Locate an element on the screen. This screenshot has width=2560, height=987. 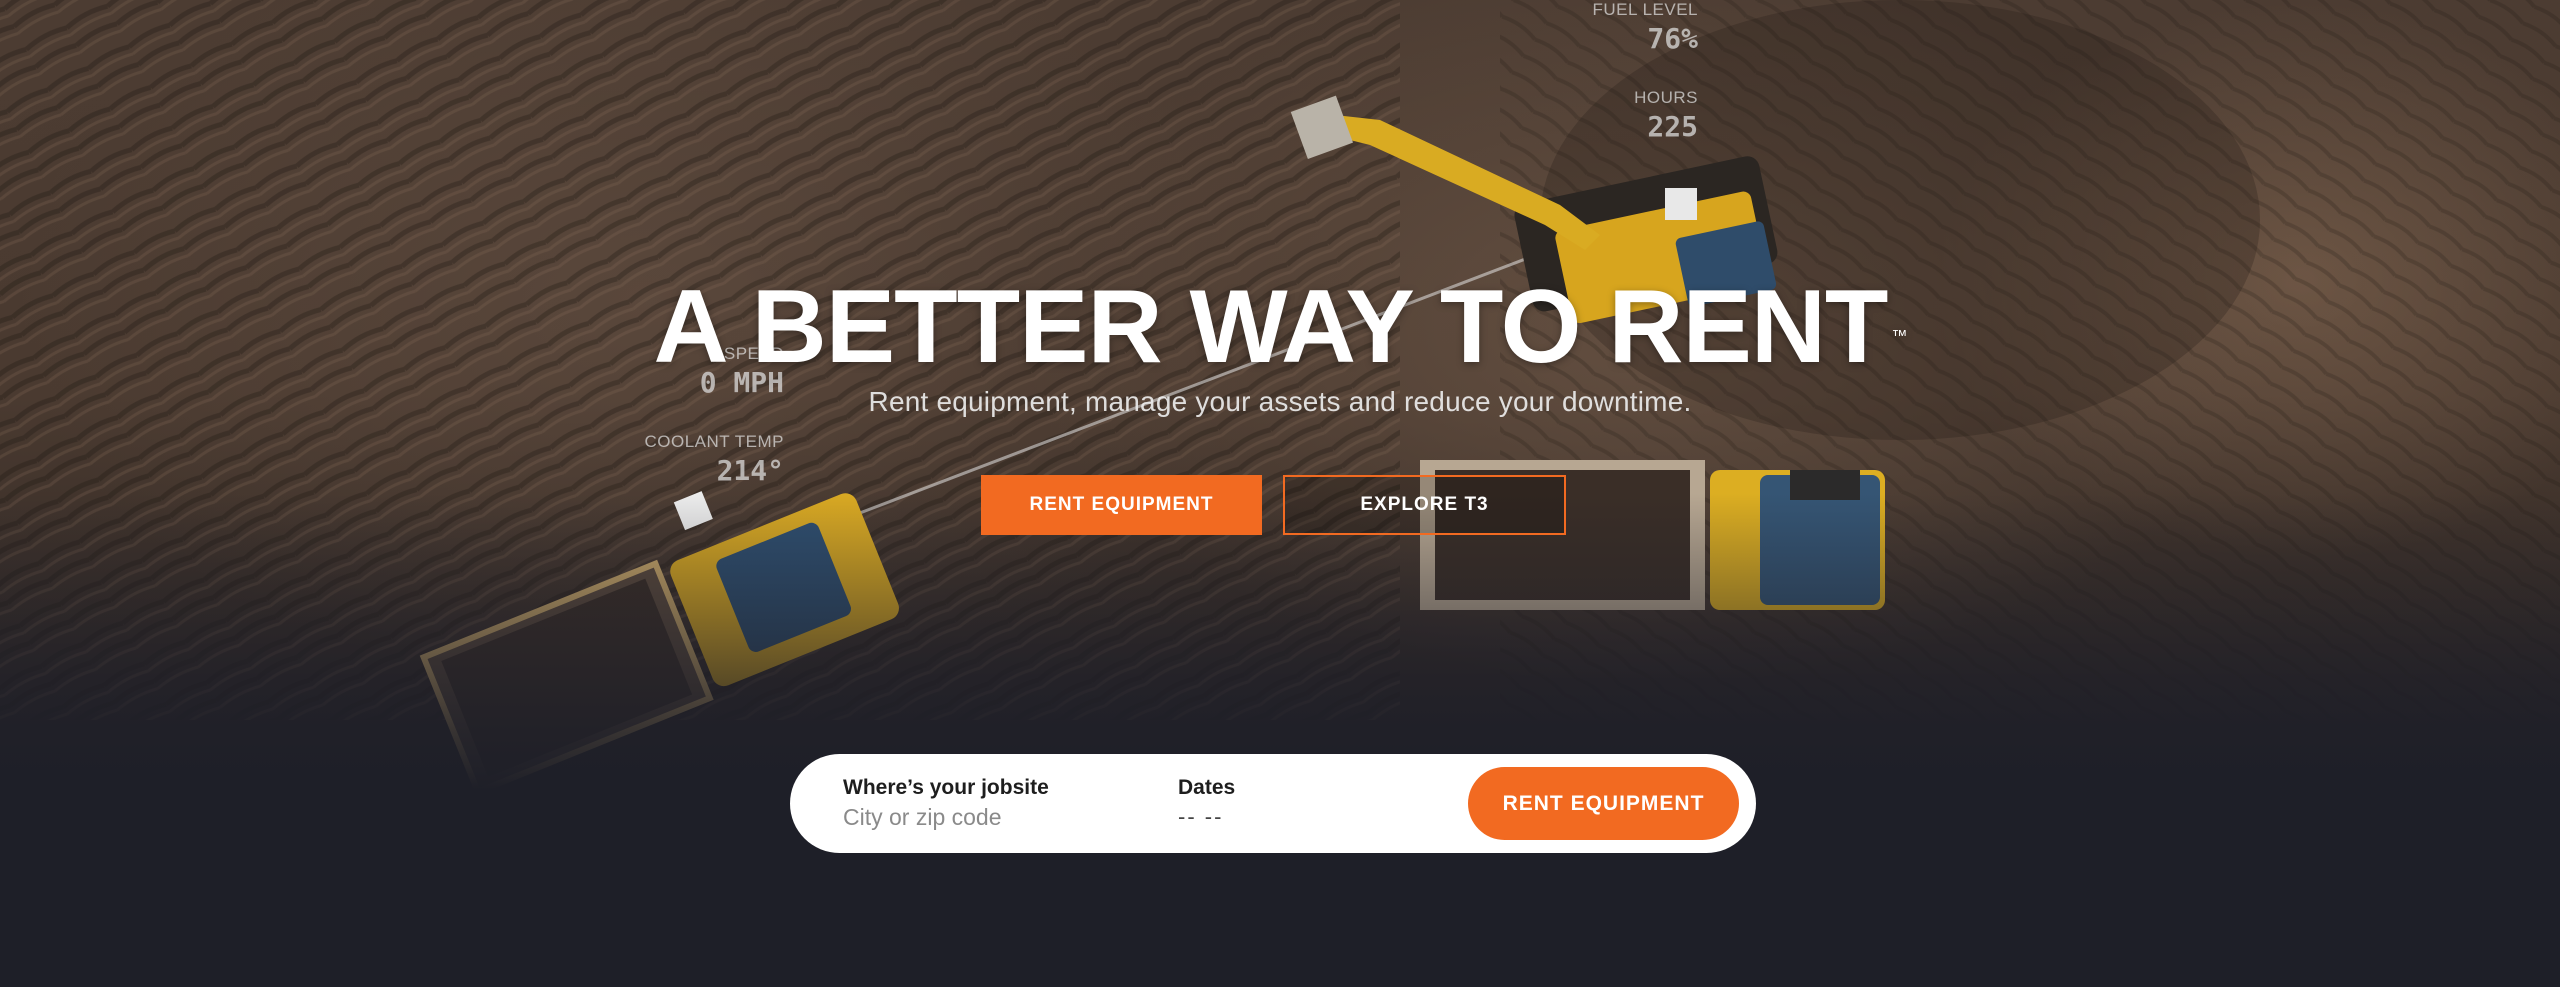
dates-field: Dates -- -- is located at coordinates (1206, 803).